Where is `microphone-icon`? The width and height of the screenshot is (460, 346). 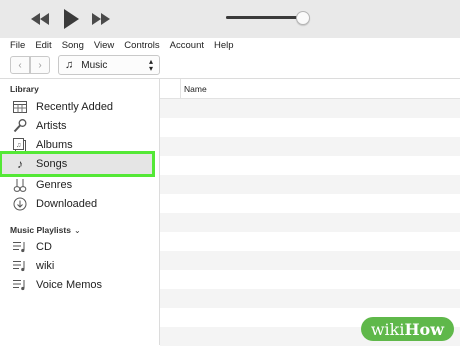
microphone-icon is located at coordinates (20, 126).